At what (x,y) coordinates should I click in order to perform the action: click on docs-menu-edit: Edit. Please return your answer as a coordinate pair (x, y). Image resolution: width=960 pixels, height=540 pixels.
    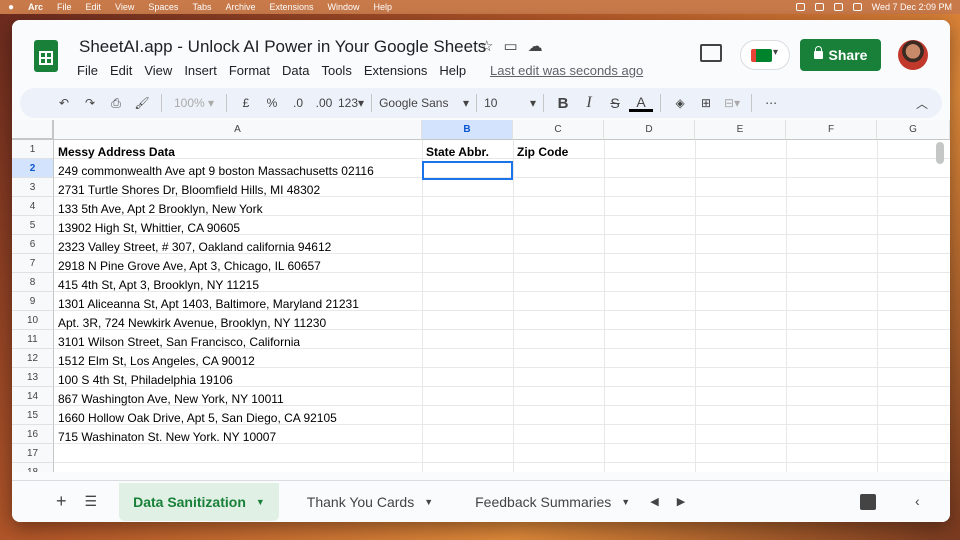
    Looking at the image, I should click on (121, 70).